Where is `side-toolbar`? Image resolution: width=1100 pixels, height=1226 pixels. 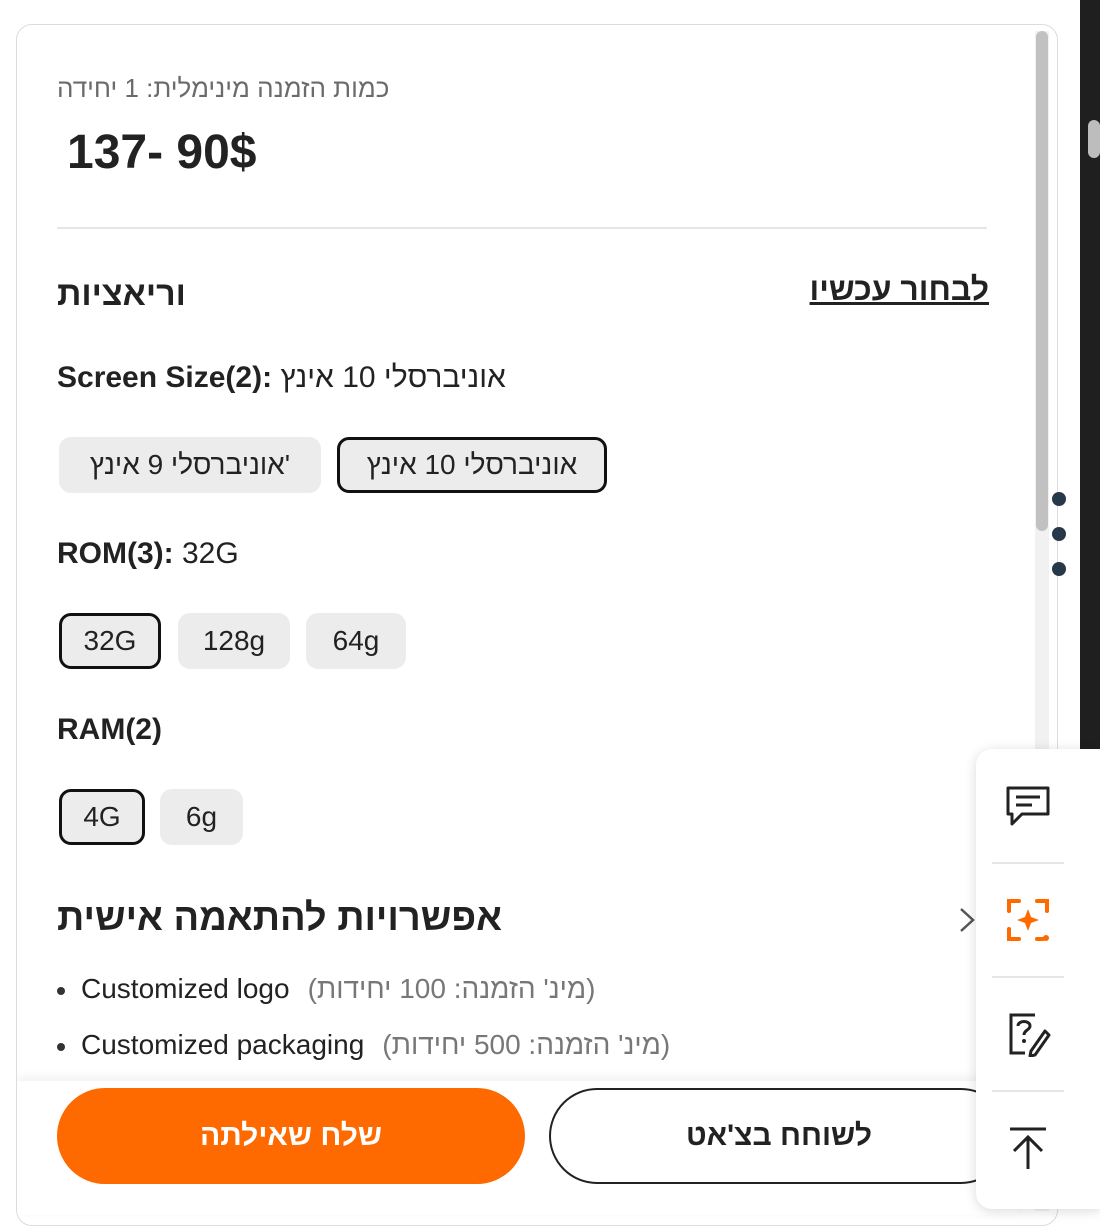
side-toolbar is located at coordinates (1038, 979).